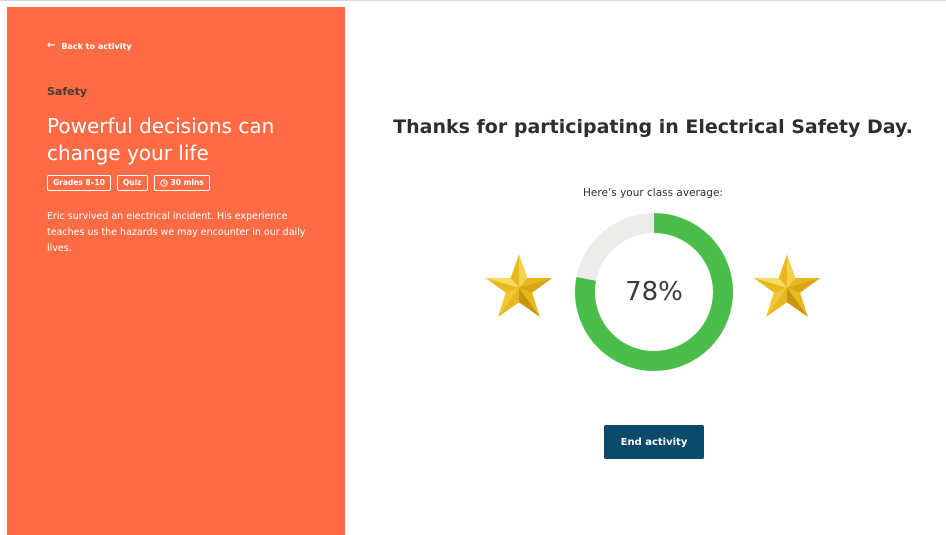 The height and width of the screenshot is (535, 946). I want to click on activity-title: Powerful decisions can change your life, so click(161, 139).